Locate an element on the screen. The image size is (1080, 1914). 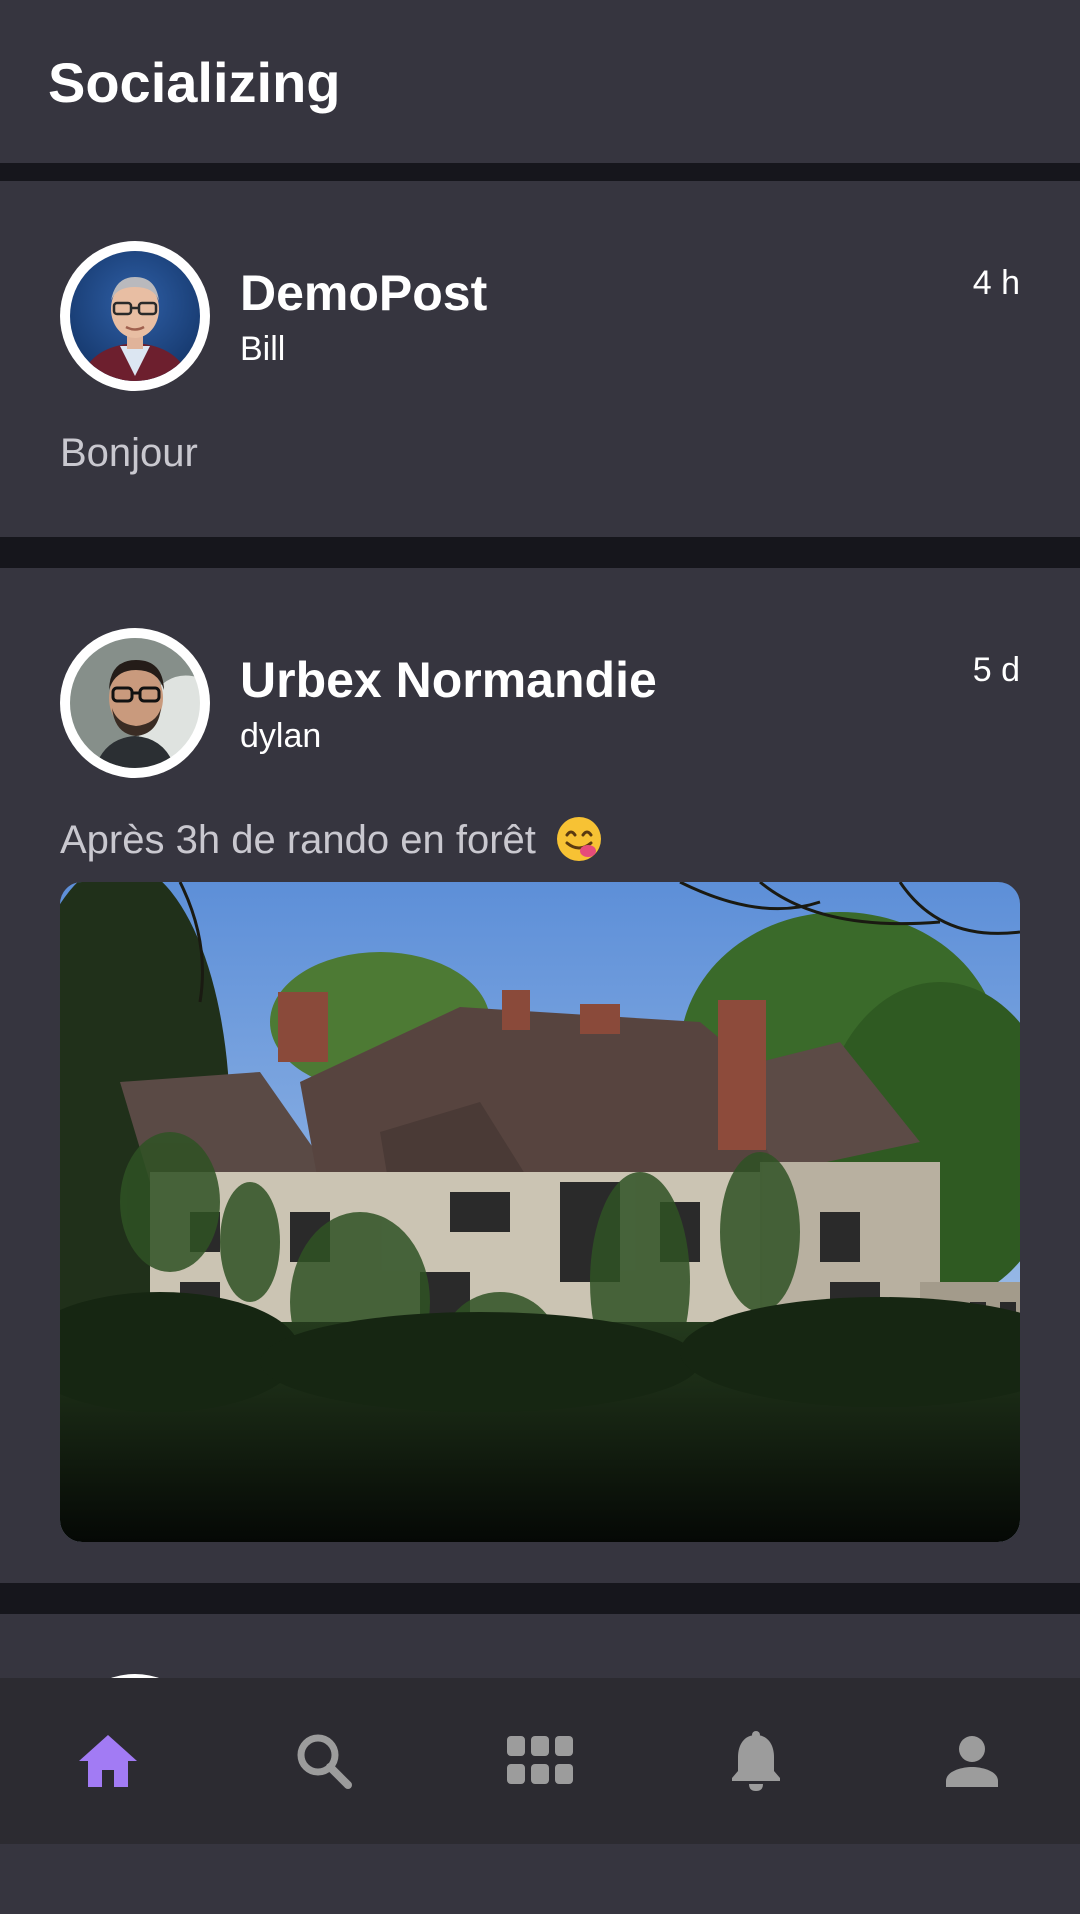
app-title: Socializing is located at coordinates (194, 82).